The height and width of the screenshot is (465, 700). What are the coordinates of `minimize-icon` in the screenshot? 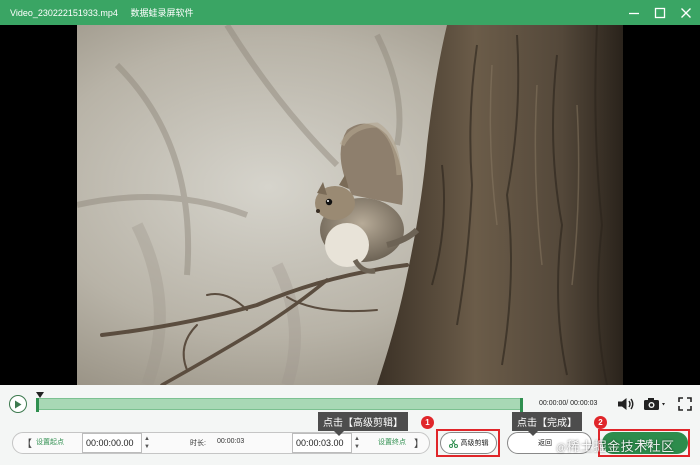 It's located at (634, 13).